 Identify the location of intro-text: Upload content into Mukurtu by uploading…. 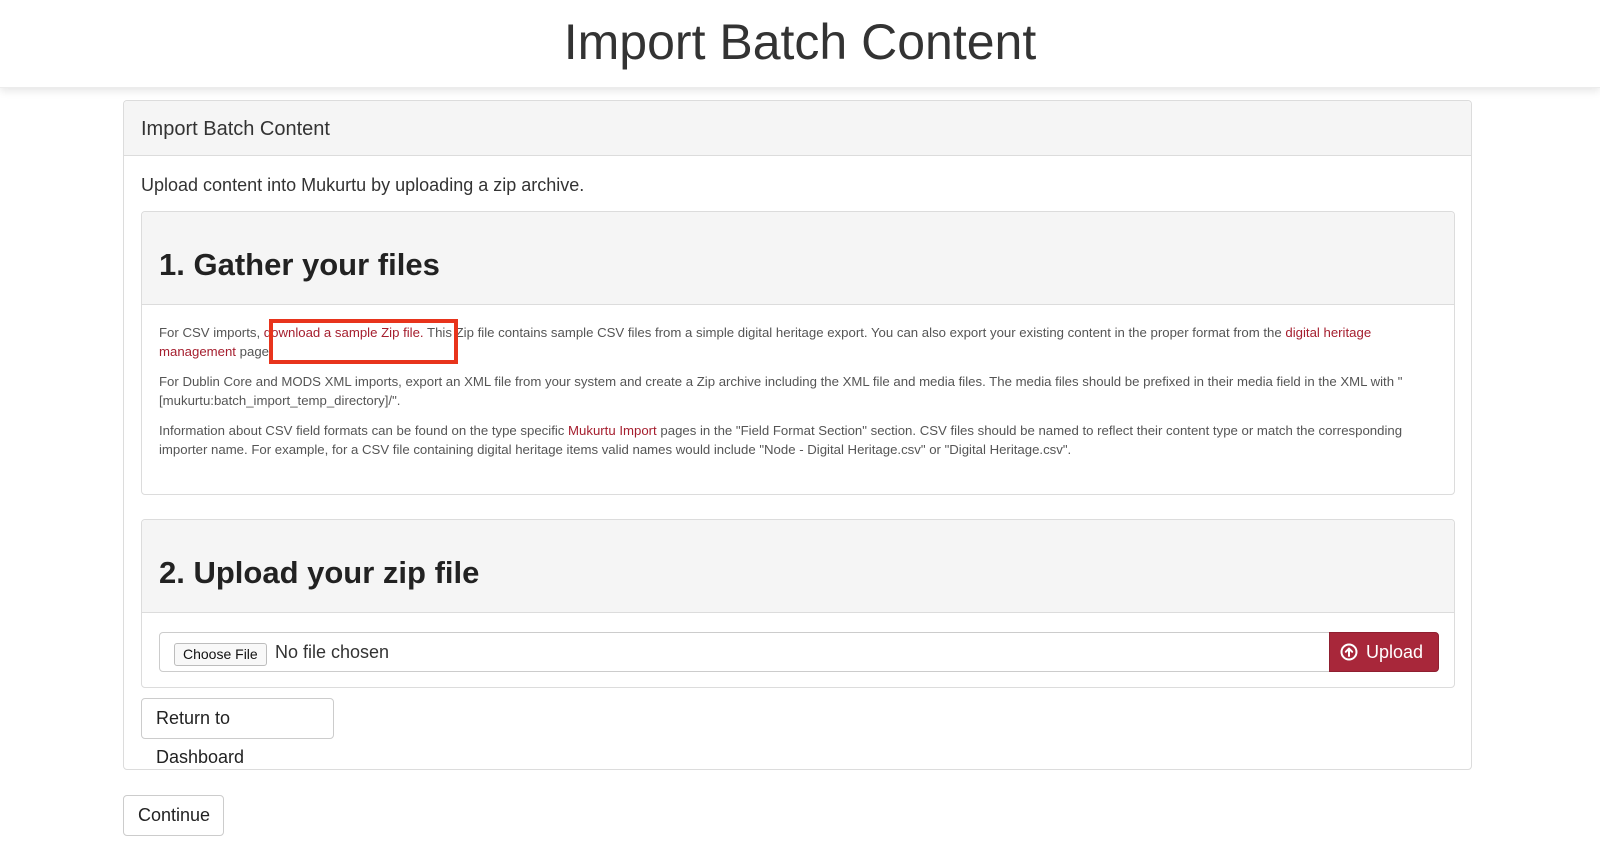
(363, 185).